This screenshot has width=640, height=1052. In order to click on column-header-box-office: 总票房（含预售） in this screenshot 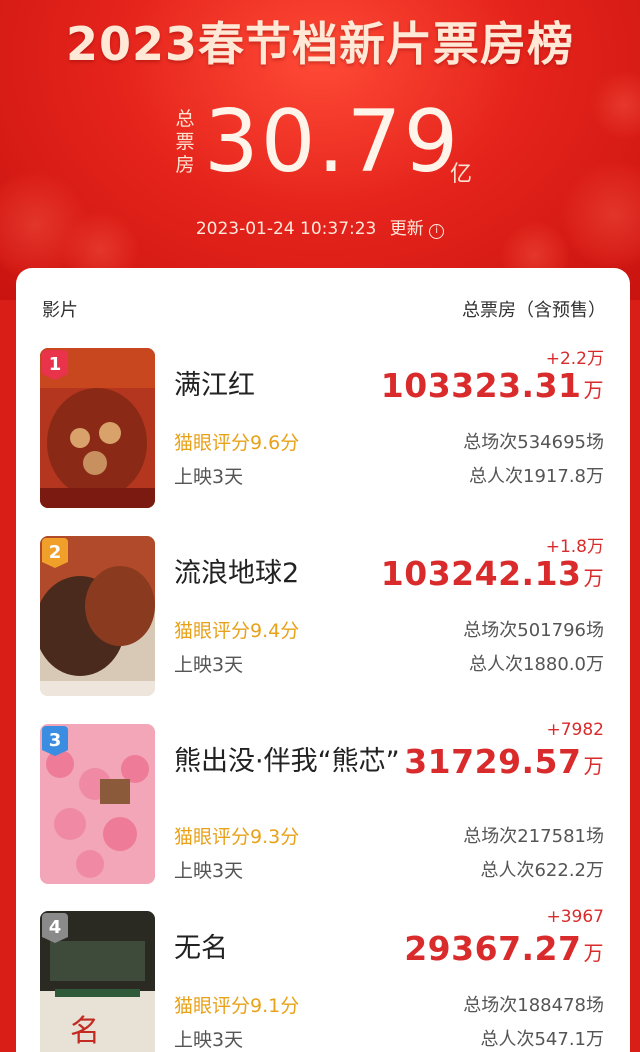, I will do `click(534, 310)`.